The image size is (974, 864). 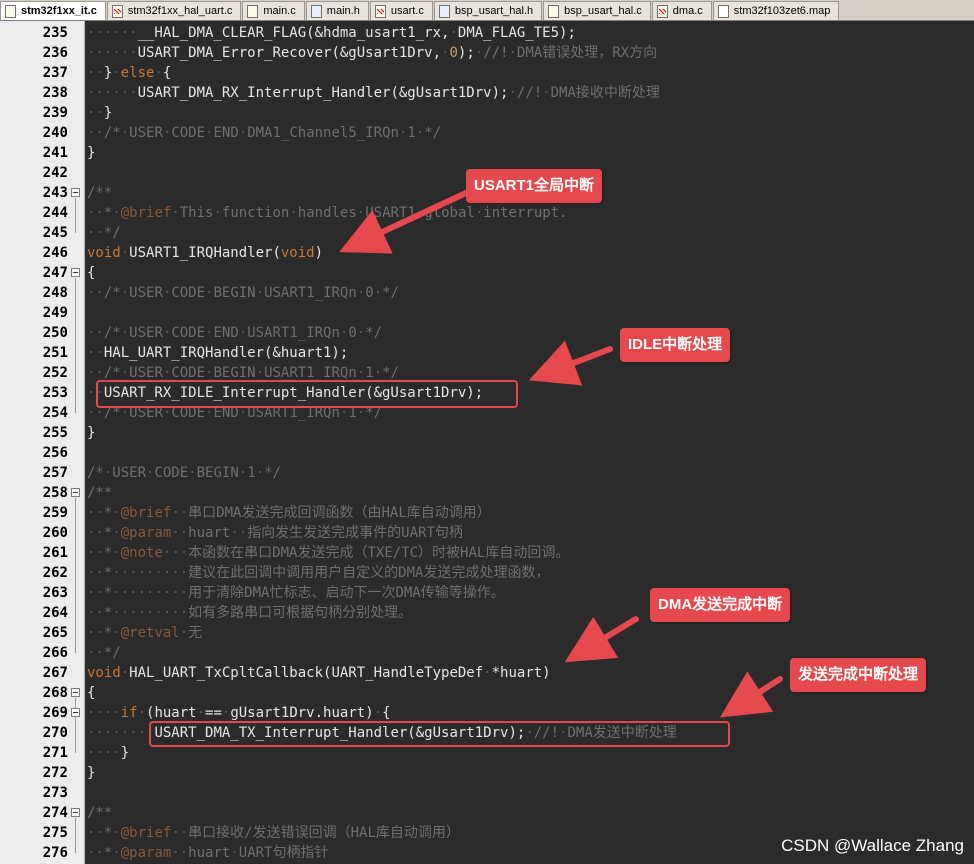 I want to click on line-number: 246, so click(x=55, y=253).